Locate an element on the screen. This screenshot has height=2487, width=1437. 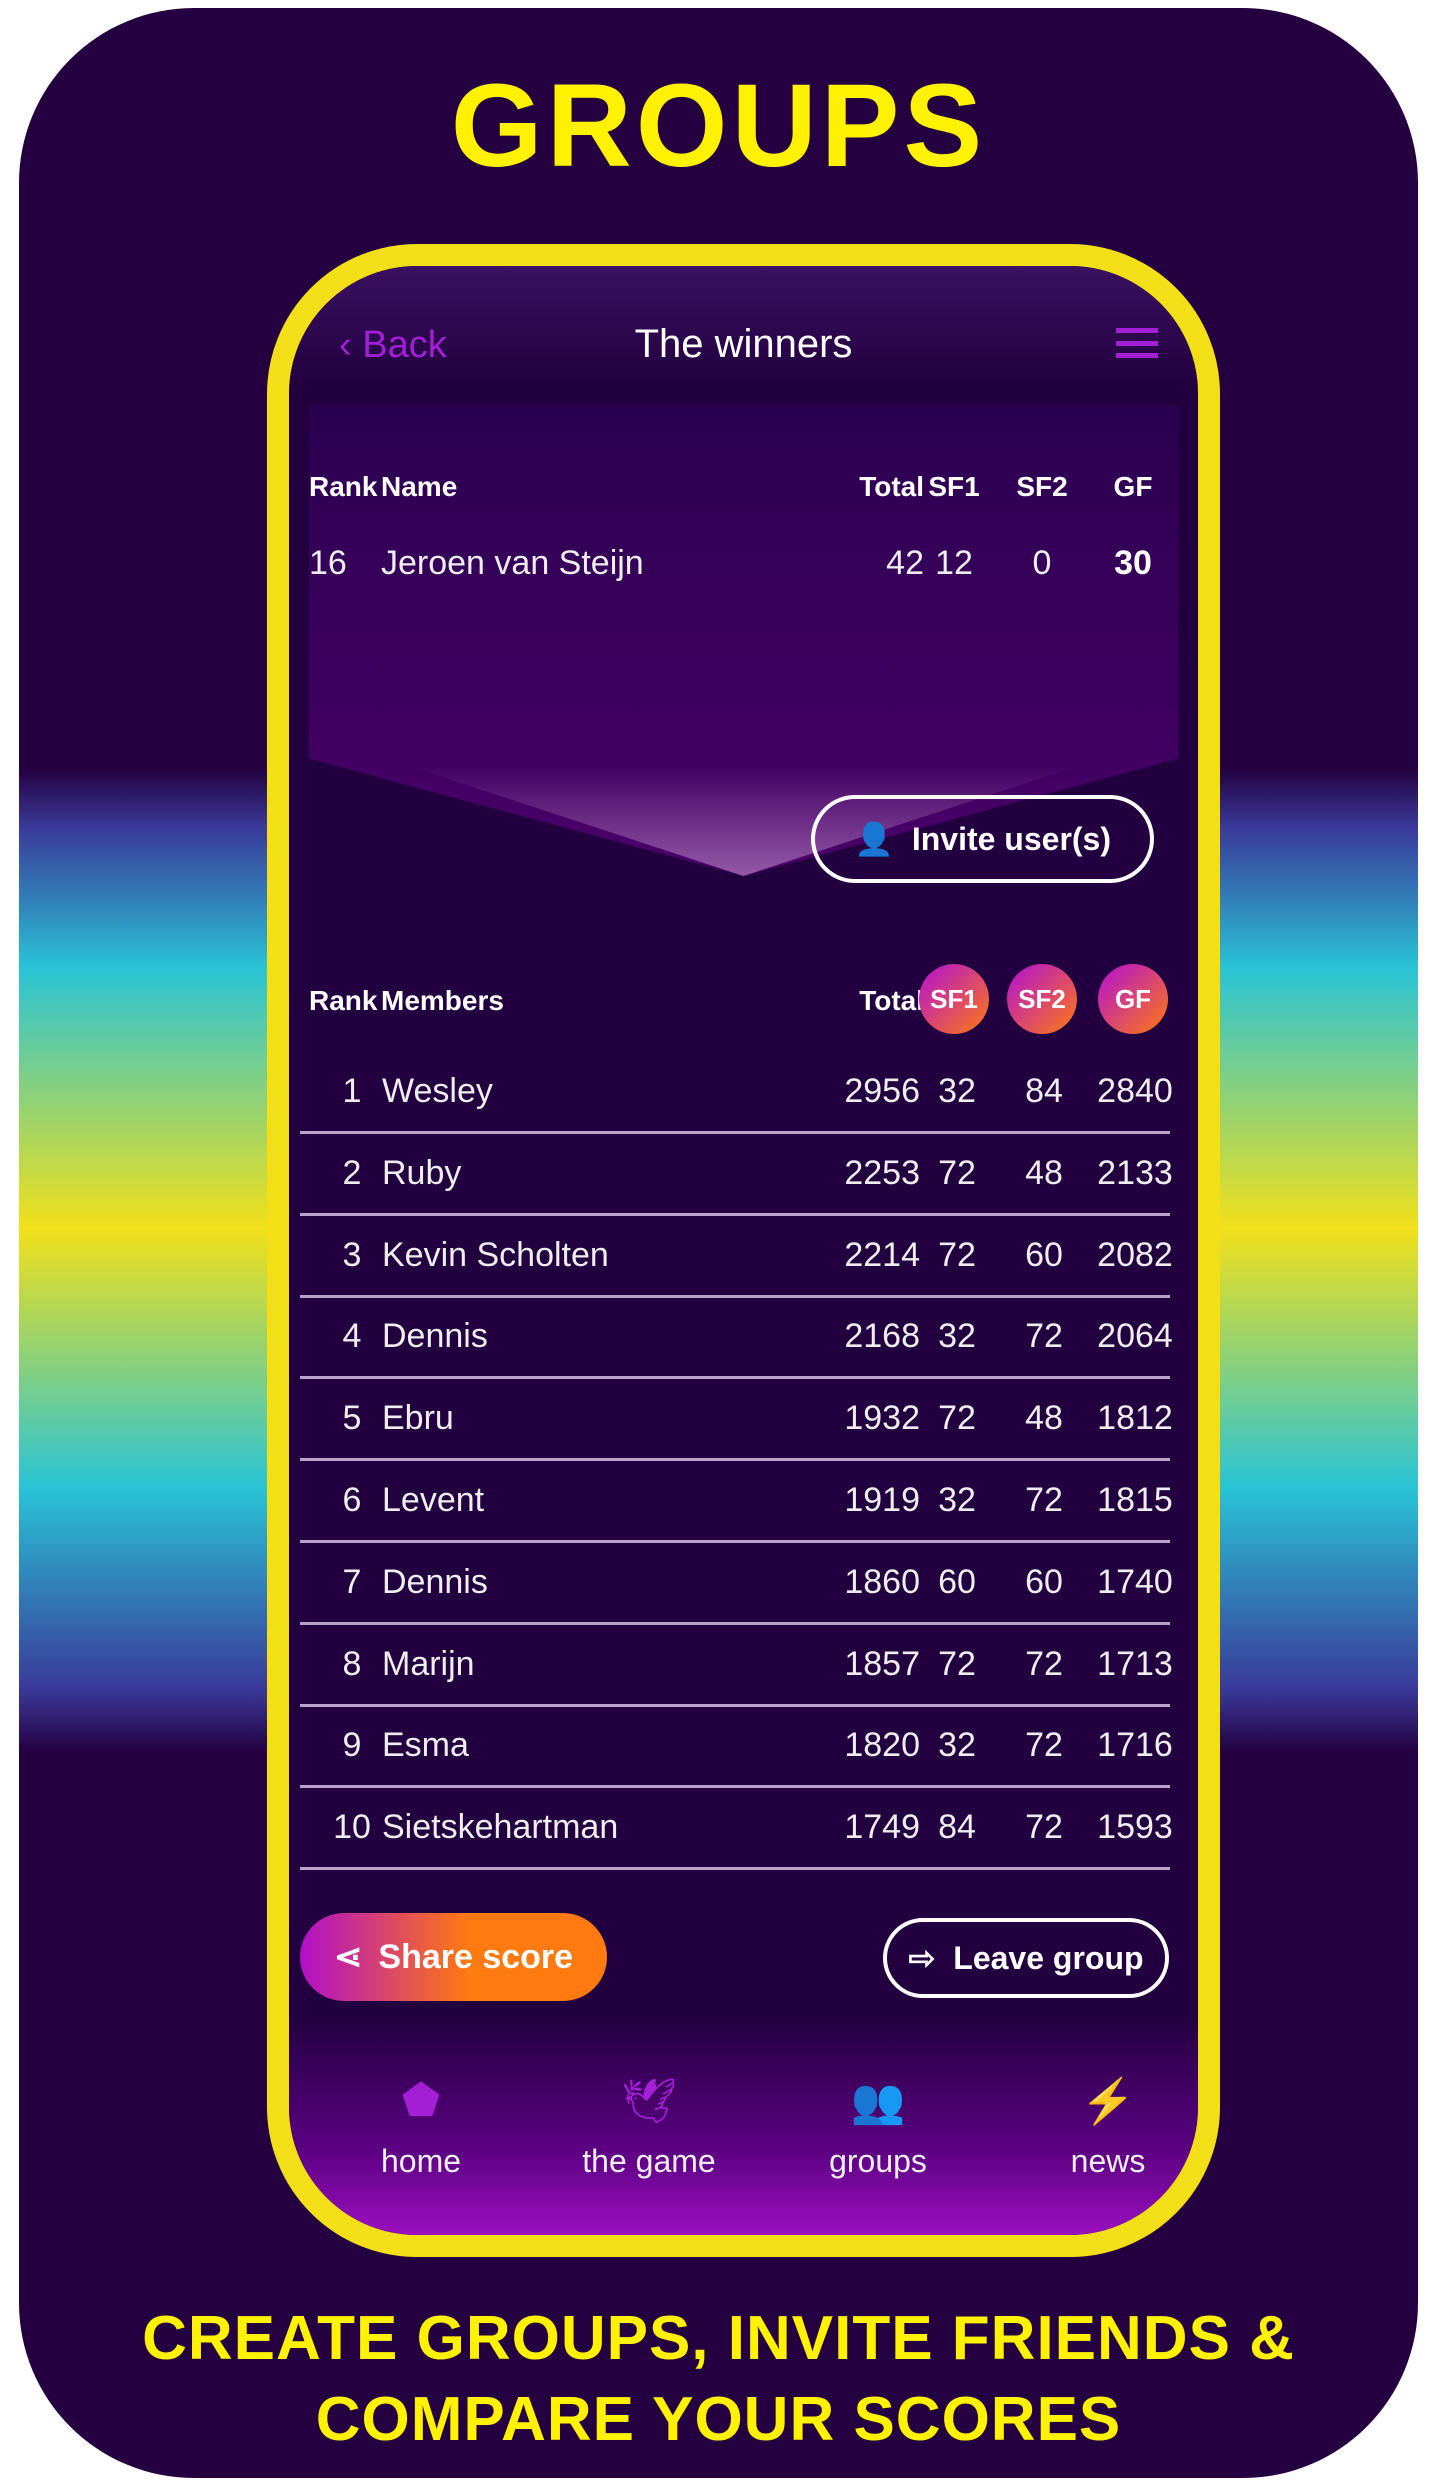
exit-icon: ⇨ is located at coordinates (922, 1958).